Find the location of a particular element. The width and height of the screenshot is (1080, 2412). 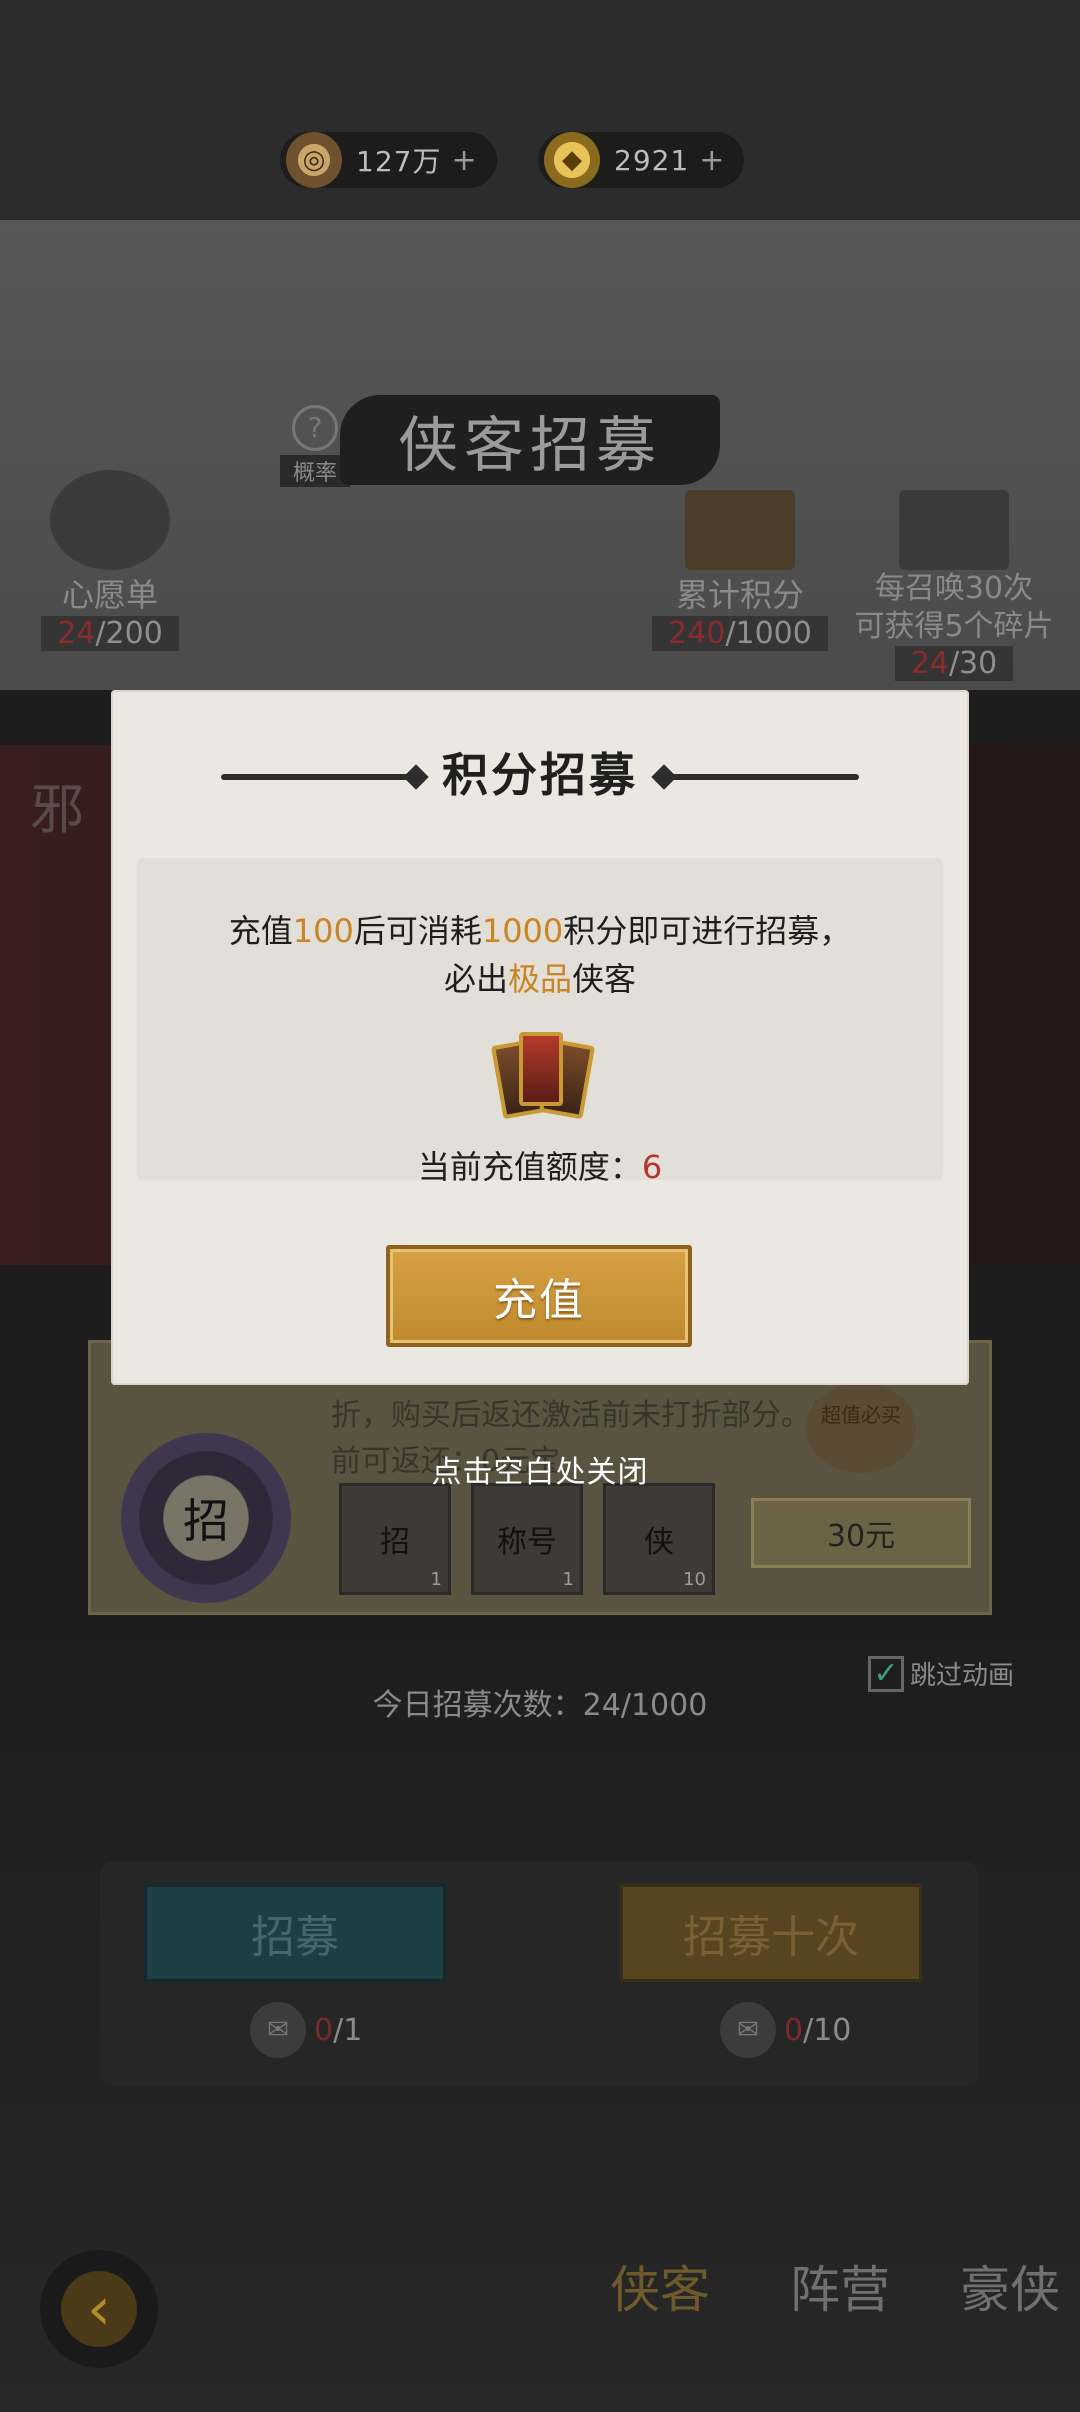

description-line1: 充值100后可消耗1000积分即可进行招募， is located at coordinates (540, 931).